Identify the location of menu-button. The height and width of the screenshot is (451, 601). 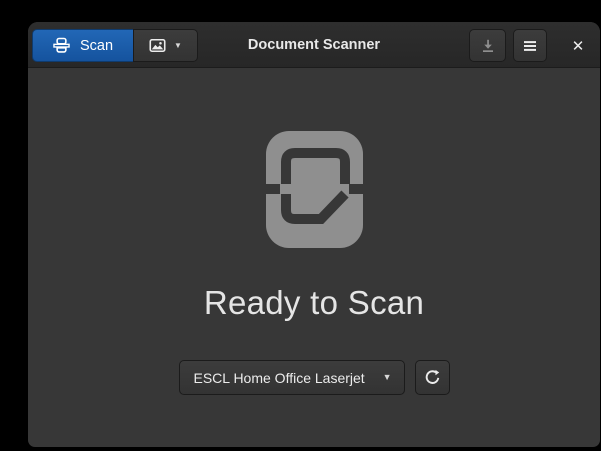
(530, 45).